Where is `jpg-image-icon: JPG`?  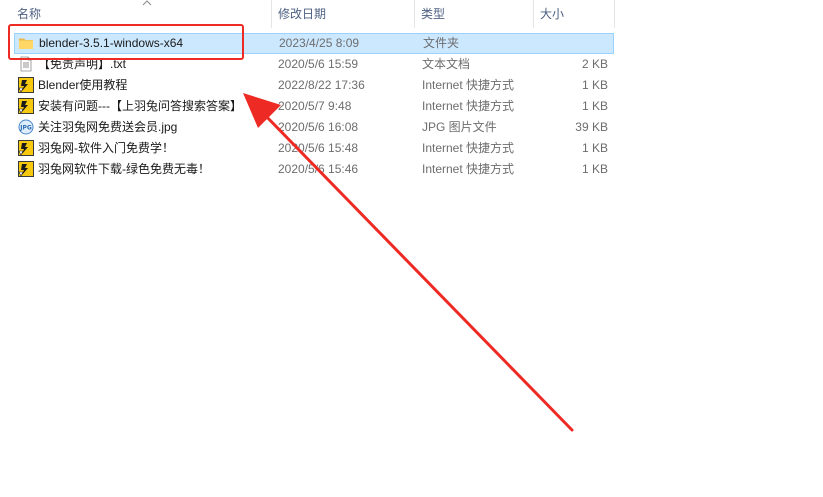 jpg-image-icon: JPG is located at coordinates (26, 127).